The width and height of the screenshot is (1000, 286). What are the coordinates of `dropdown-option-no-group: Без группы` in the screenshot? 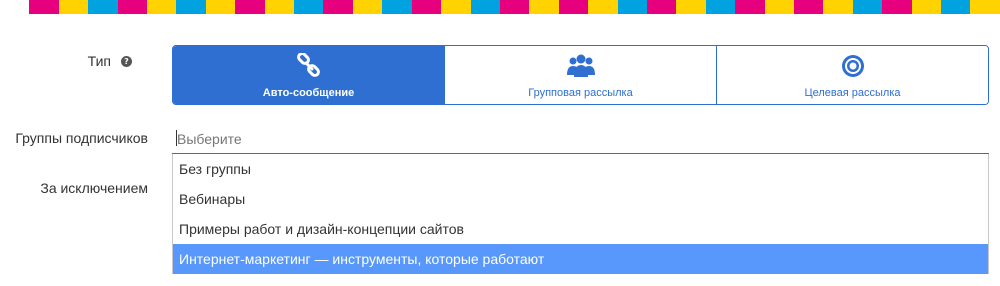 It's located at (580, 169).